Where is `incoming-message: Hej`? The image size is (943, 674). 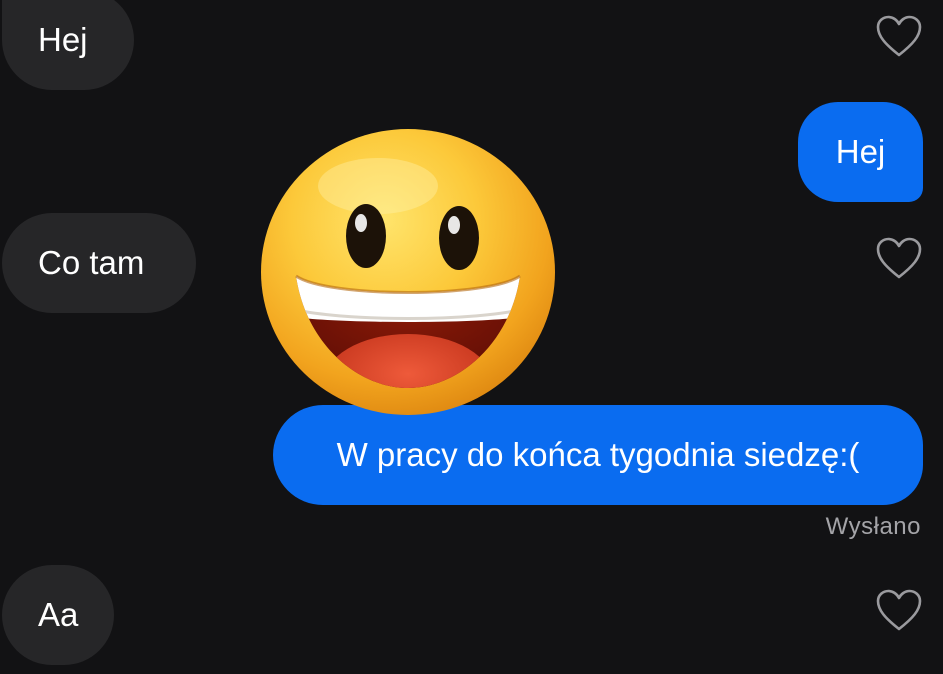 incoming-message: Hej is located at coordinates (68, 45).